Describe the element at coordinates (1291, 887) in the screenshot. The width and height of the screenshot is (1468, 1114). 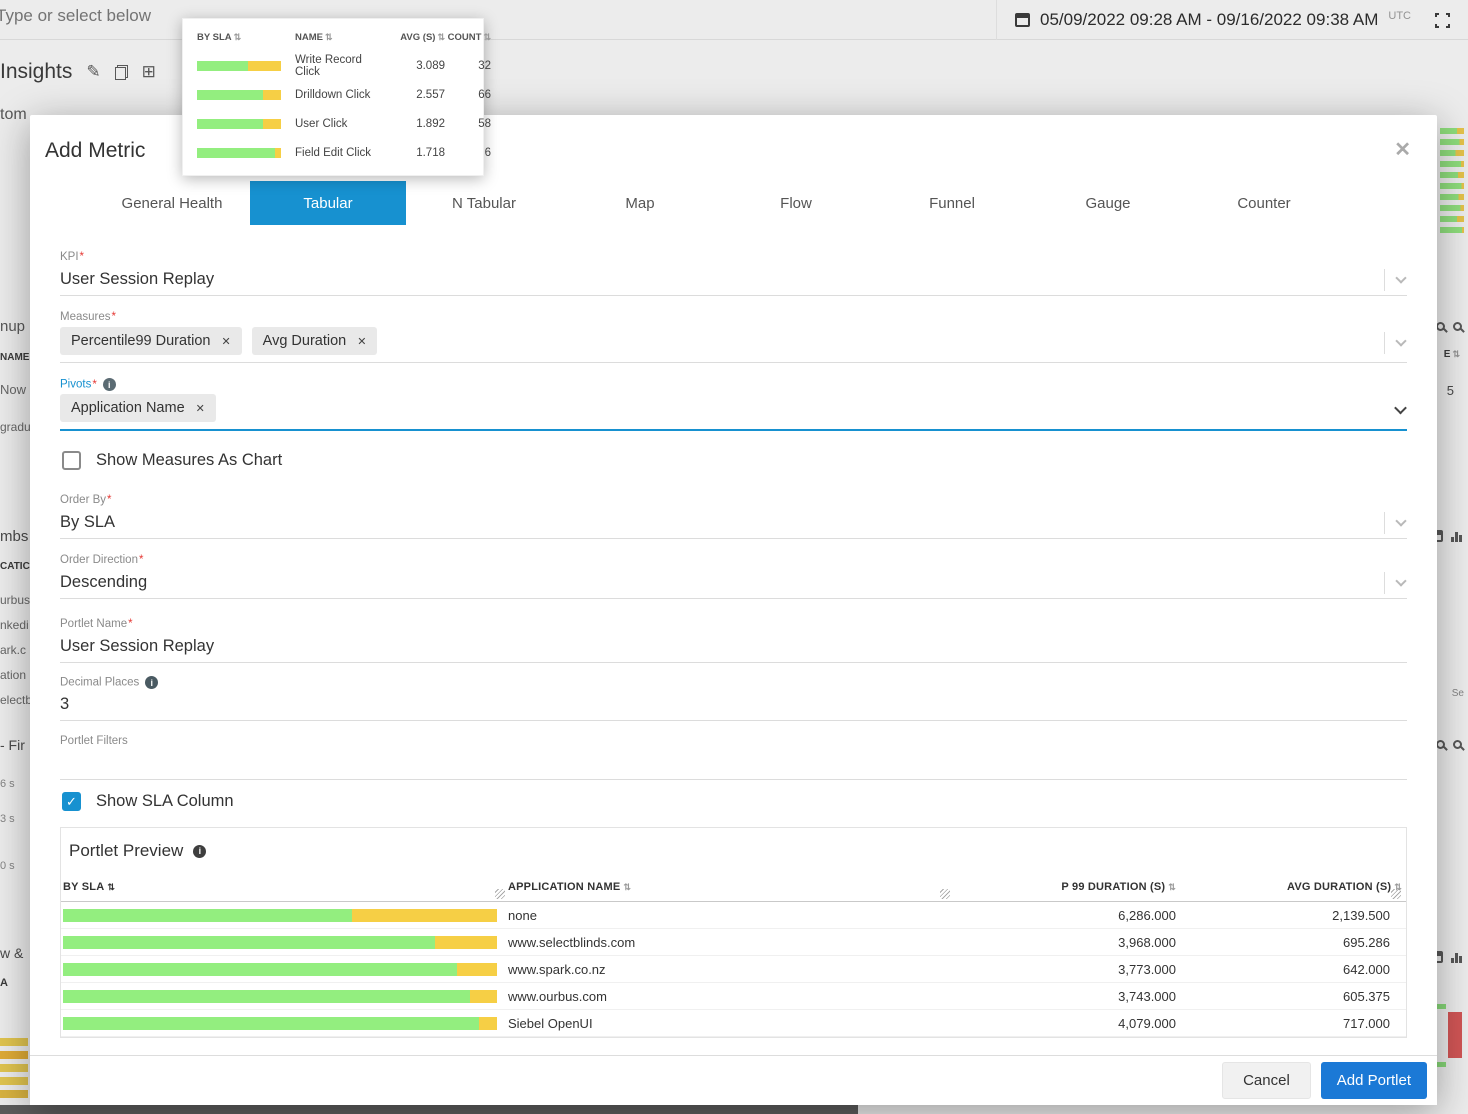
I see `column-header-avg-duration: AVG DURATION (S) ⇅` at that location.